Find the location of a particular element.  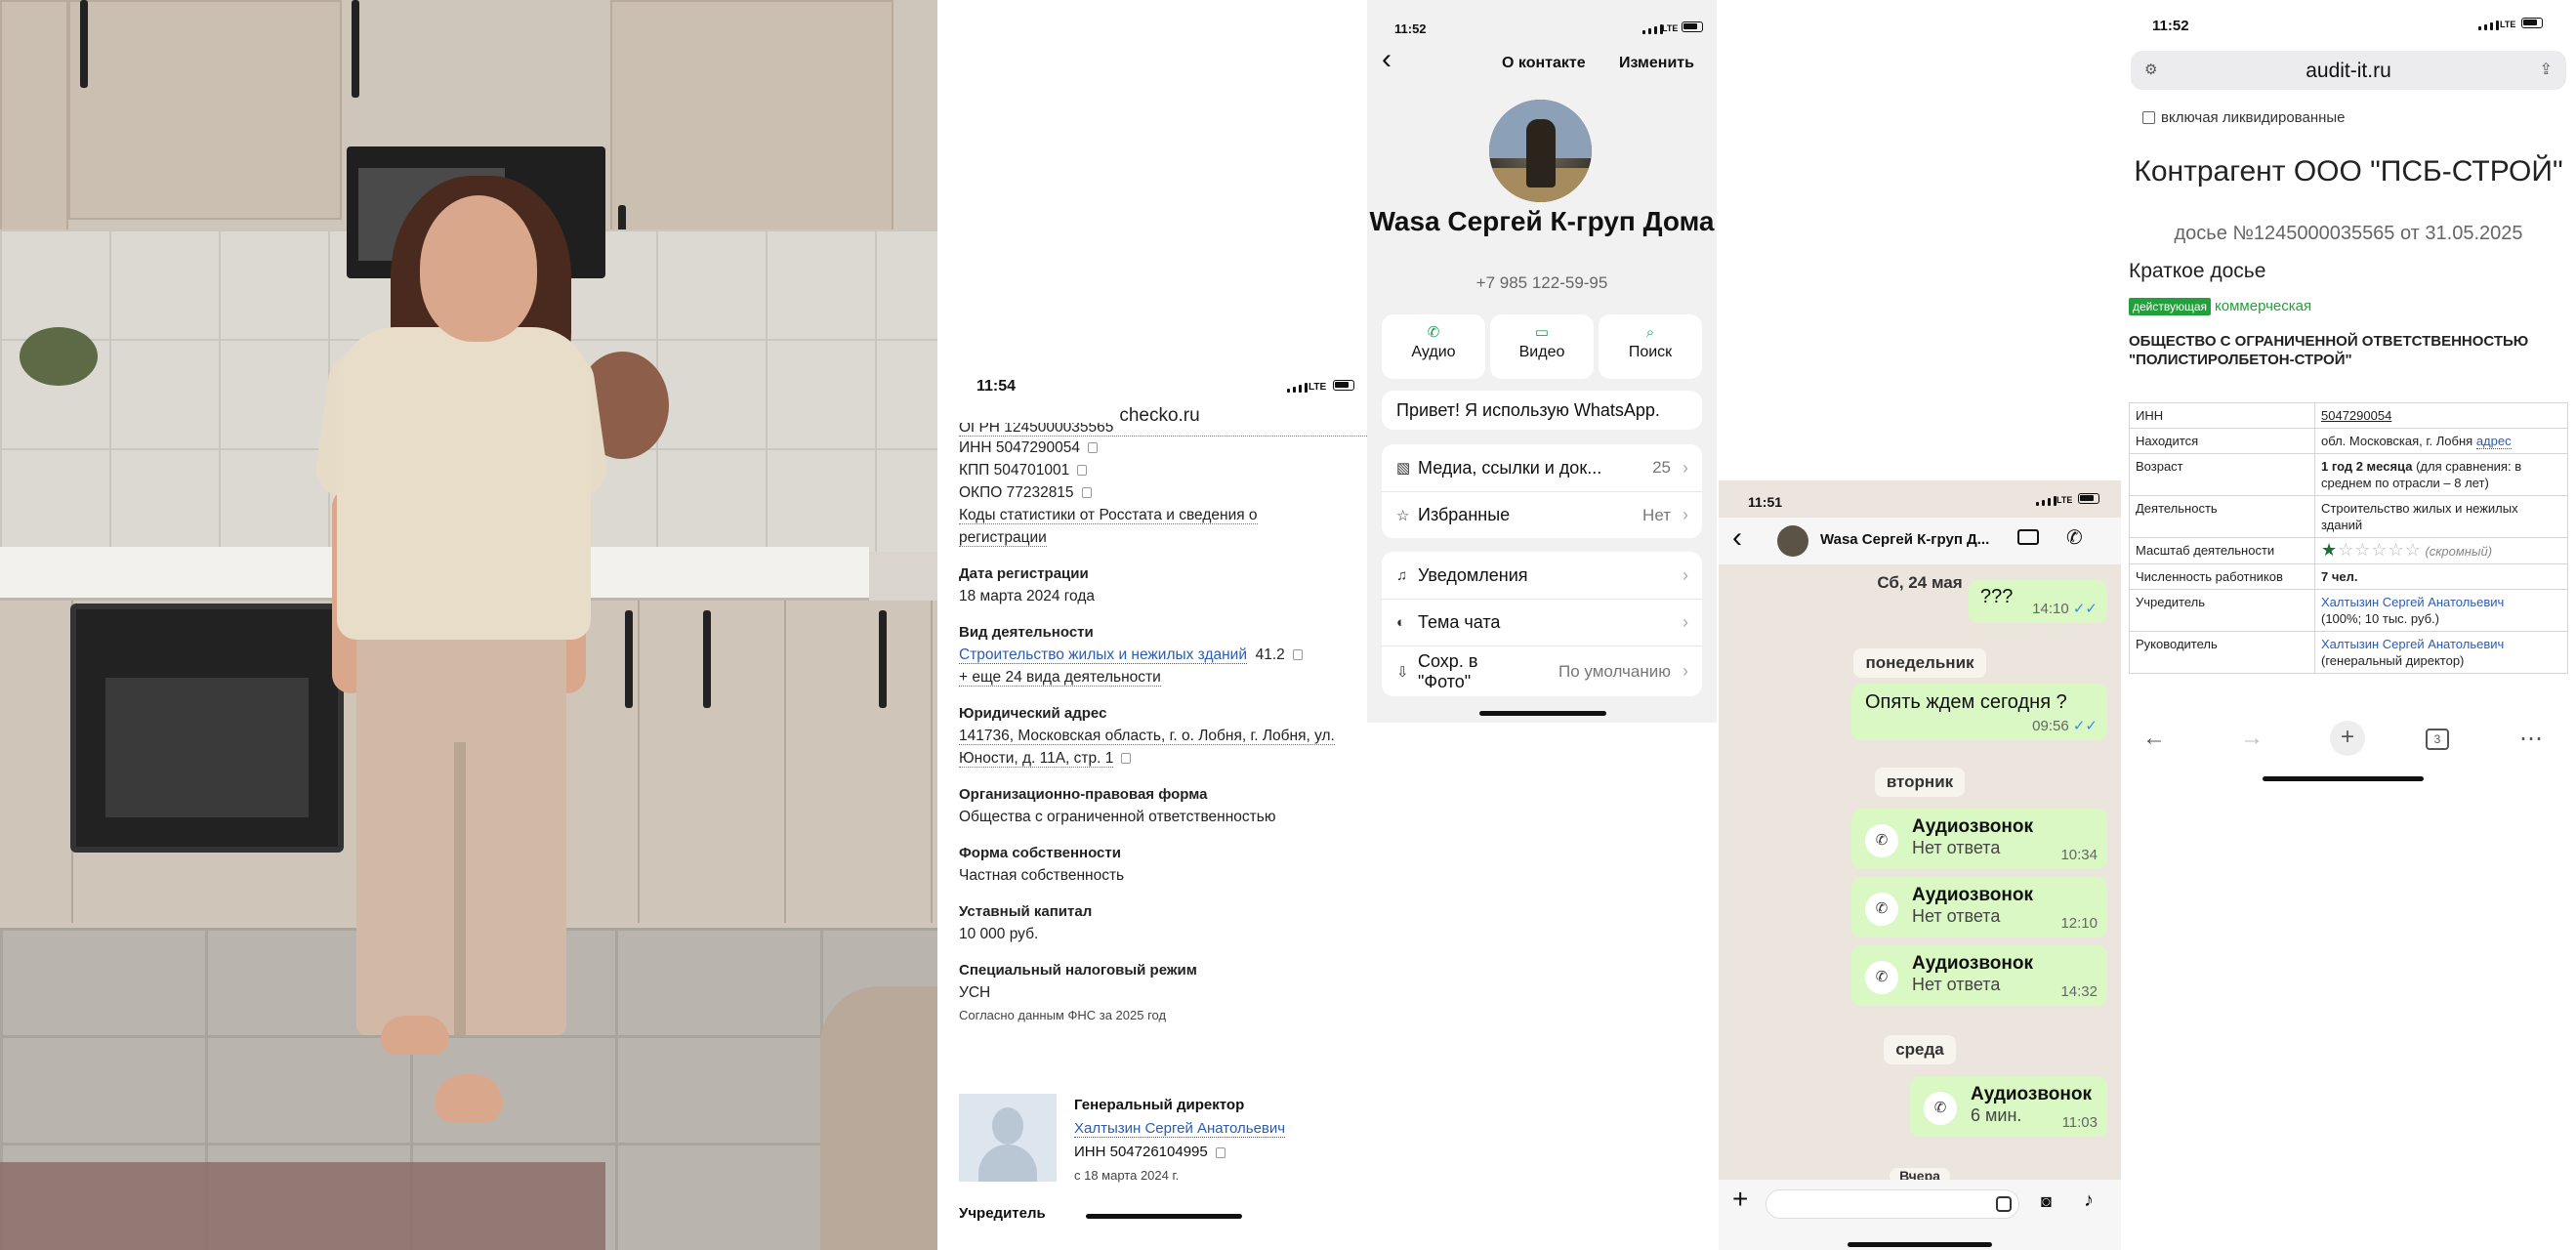

address-bar: ⚙ audit-it.ru ⇪ is located at coordinates (2349, 70).